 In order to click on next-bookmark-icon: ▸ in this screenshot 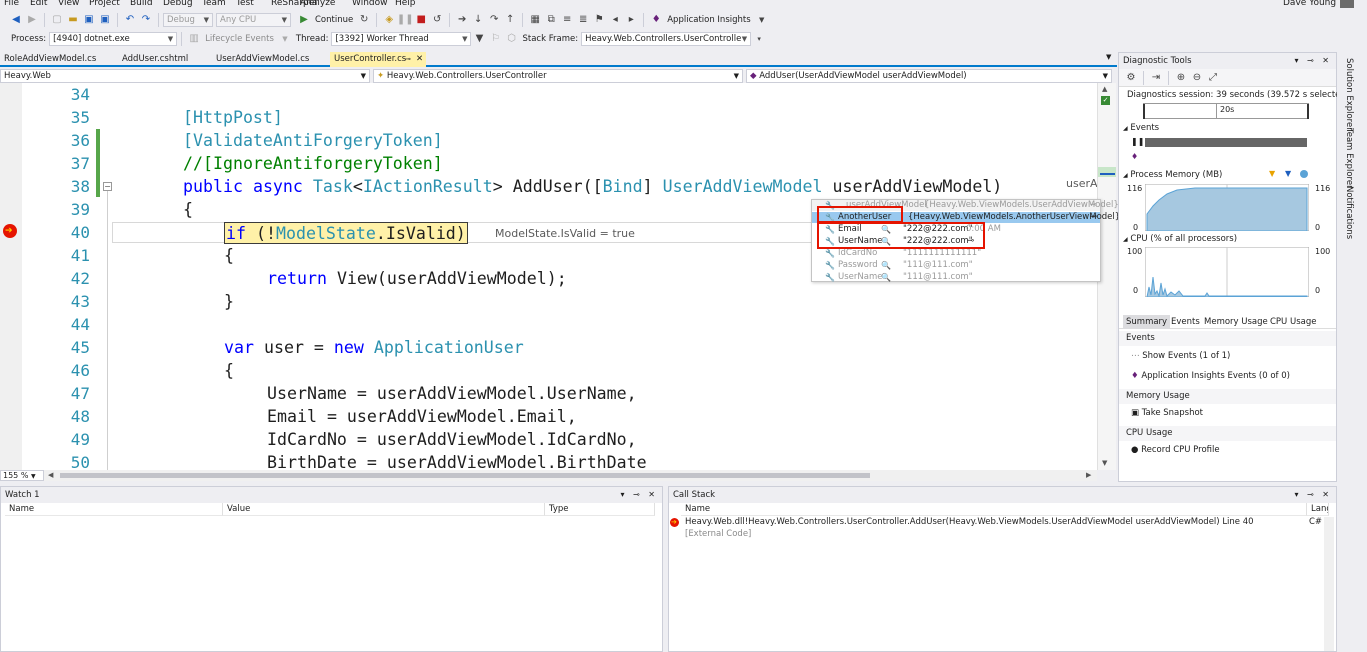, I will do `click(631, 20)`.